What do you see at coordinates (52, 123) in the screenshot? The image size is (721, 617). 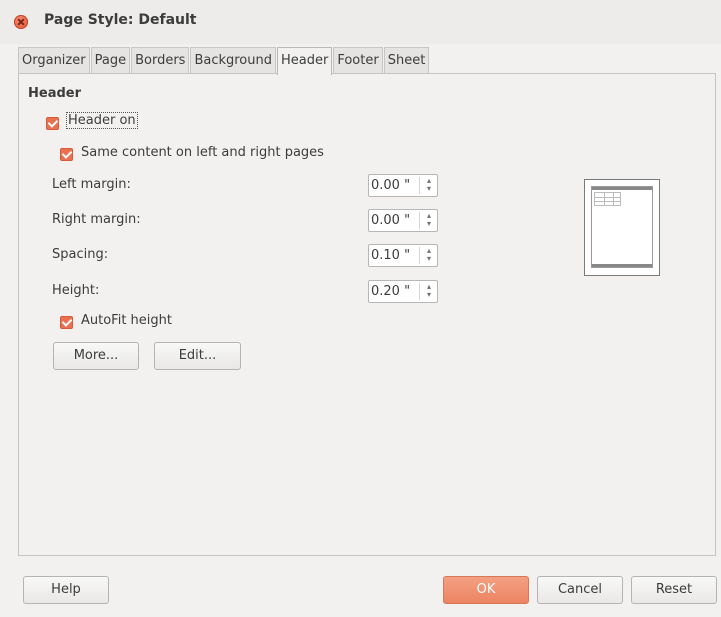 I see `header-on-checkbox` at bounding box center [52, 123].